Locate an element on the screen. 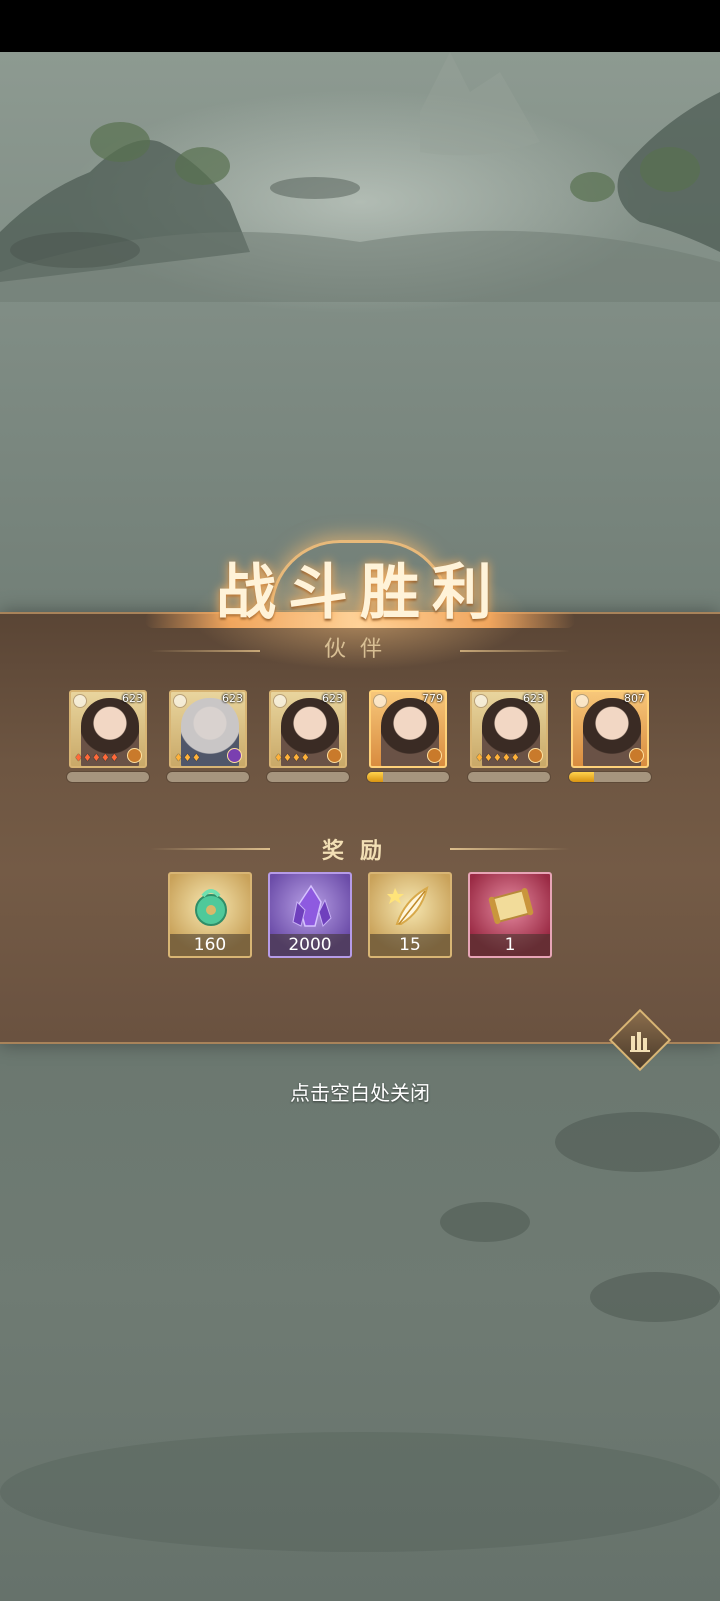  reward-item: 15 is located at coordinates (410, 915).